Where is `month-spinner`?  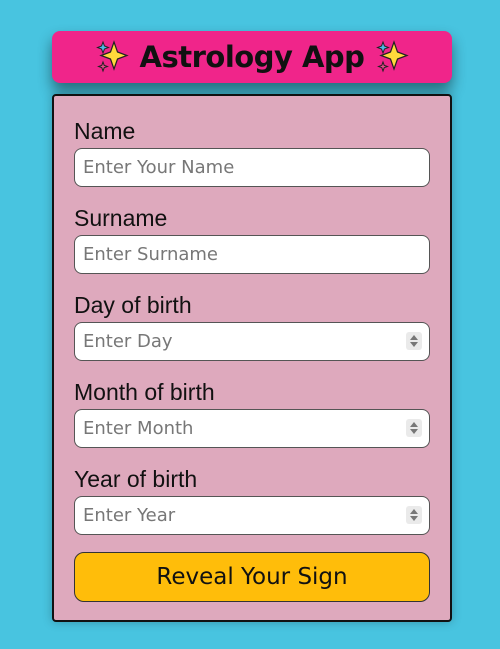 month-spinner is located at coordinates (414, 428).